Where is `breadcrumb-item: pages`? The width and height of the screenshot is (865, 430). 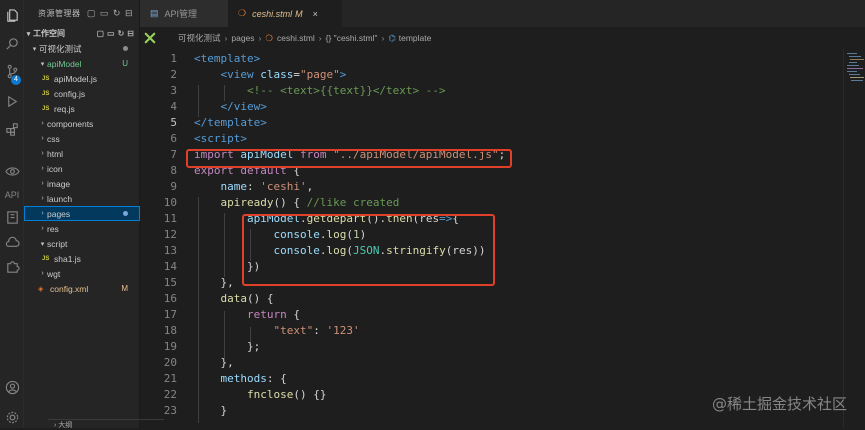 breadcrumb-item: pages is located at coordinates (242, 38).